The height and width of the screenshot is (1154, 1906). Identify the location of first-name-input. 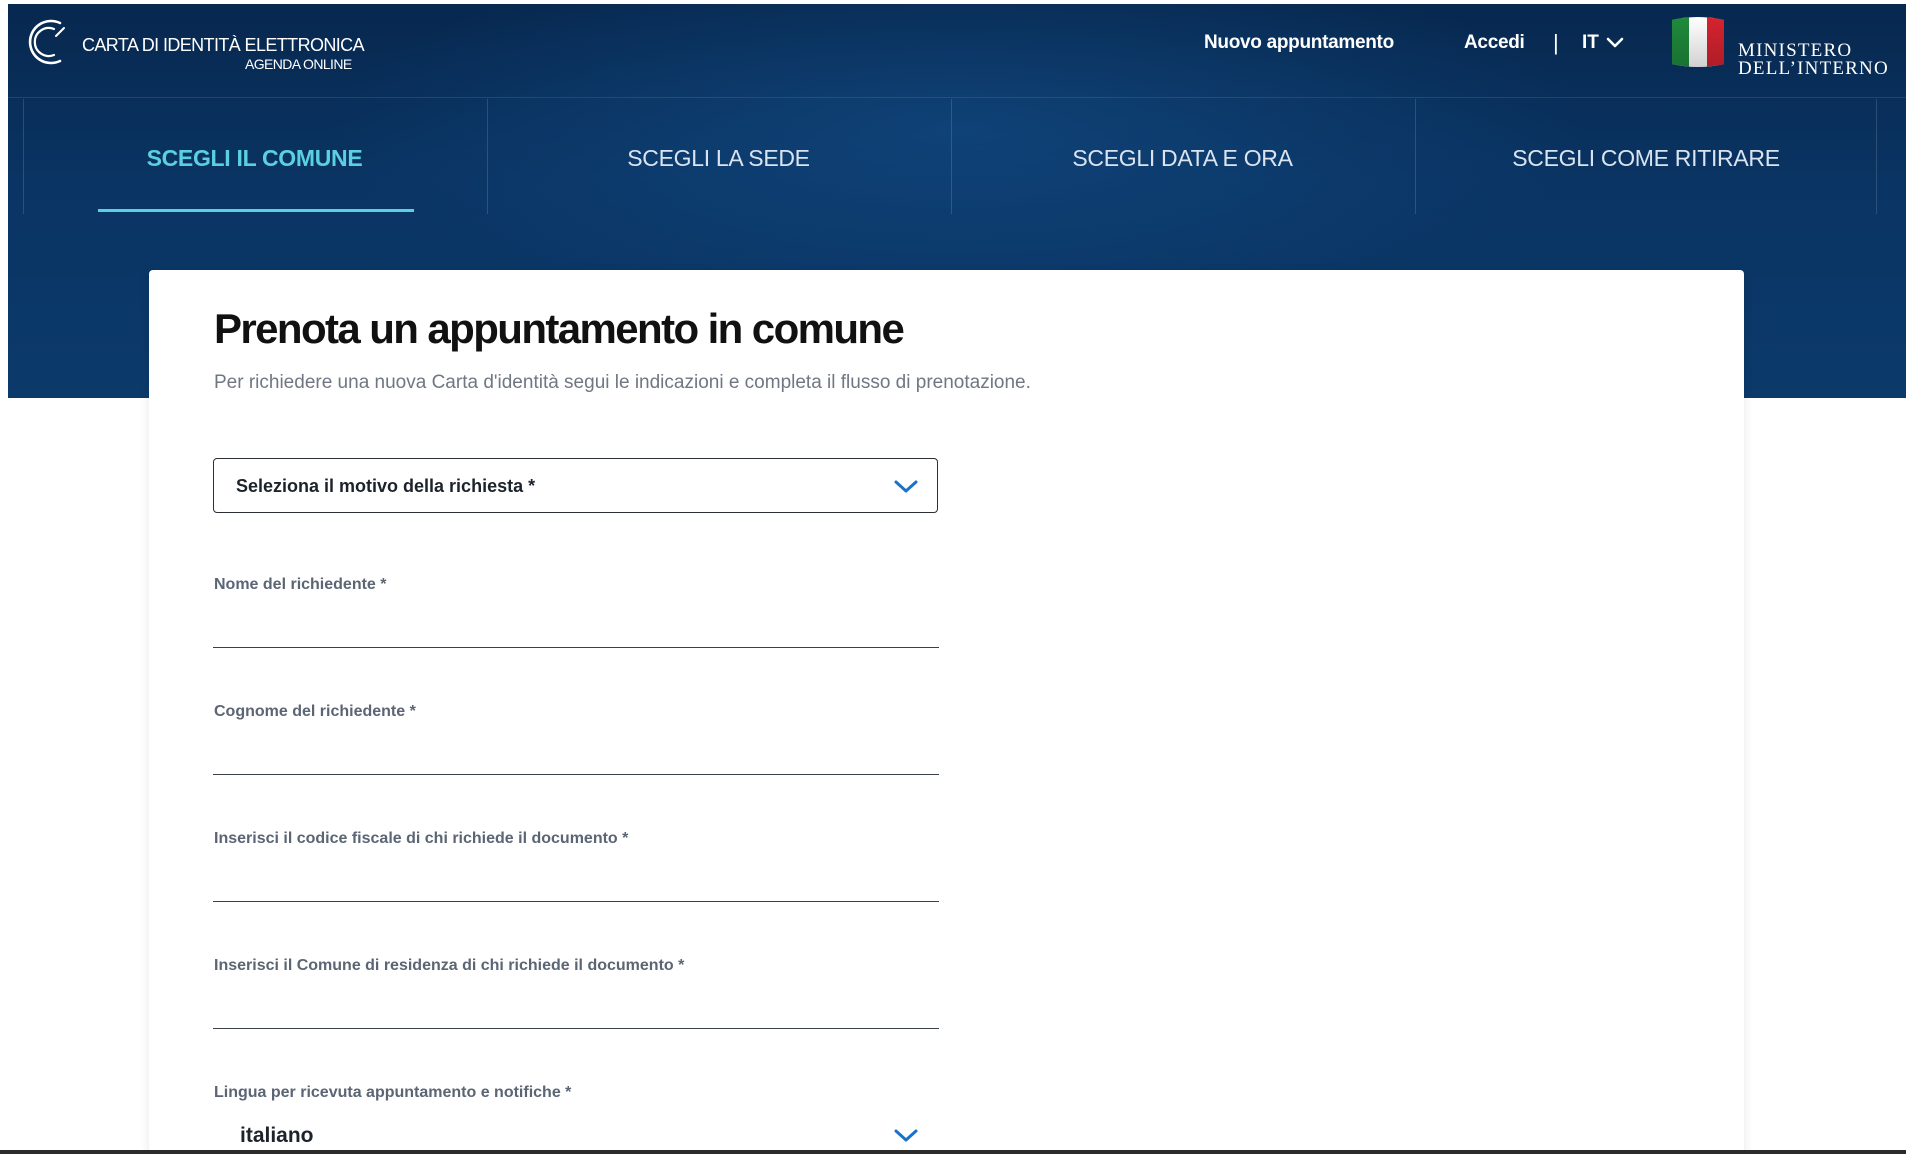
(576, 626).